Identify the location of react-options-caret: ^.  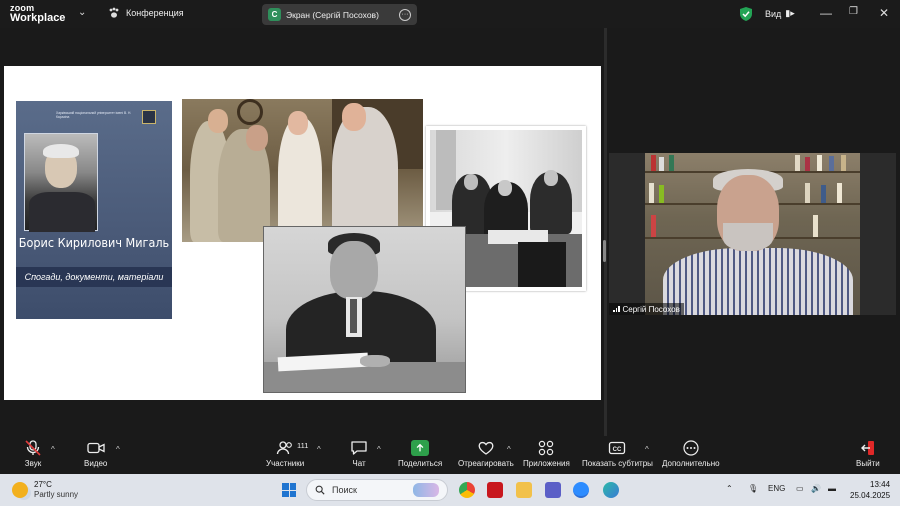
(509, 449).